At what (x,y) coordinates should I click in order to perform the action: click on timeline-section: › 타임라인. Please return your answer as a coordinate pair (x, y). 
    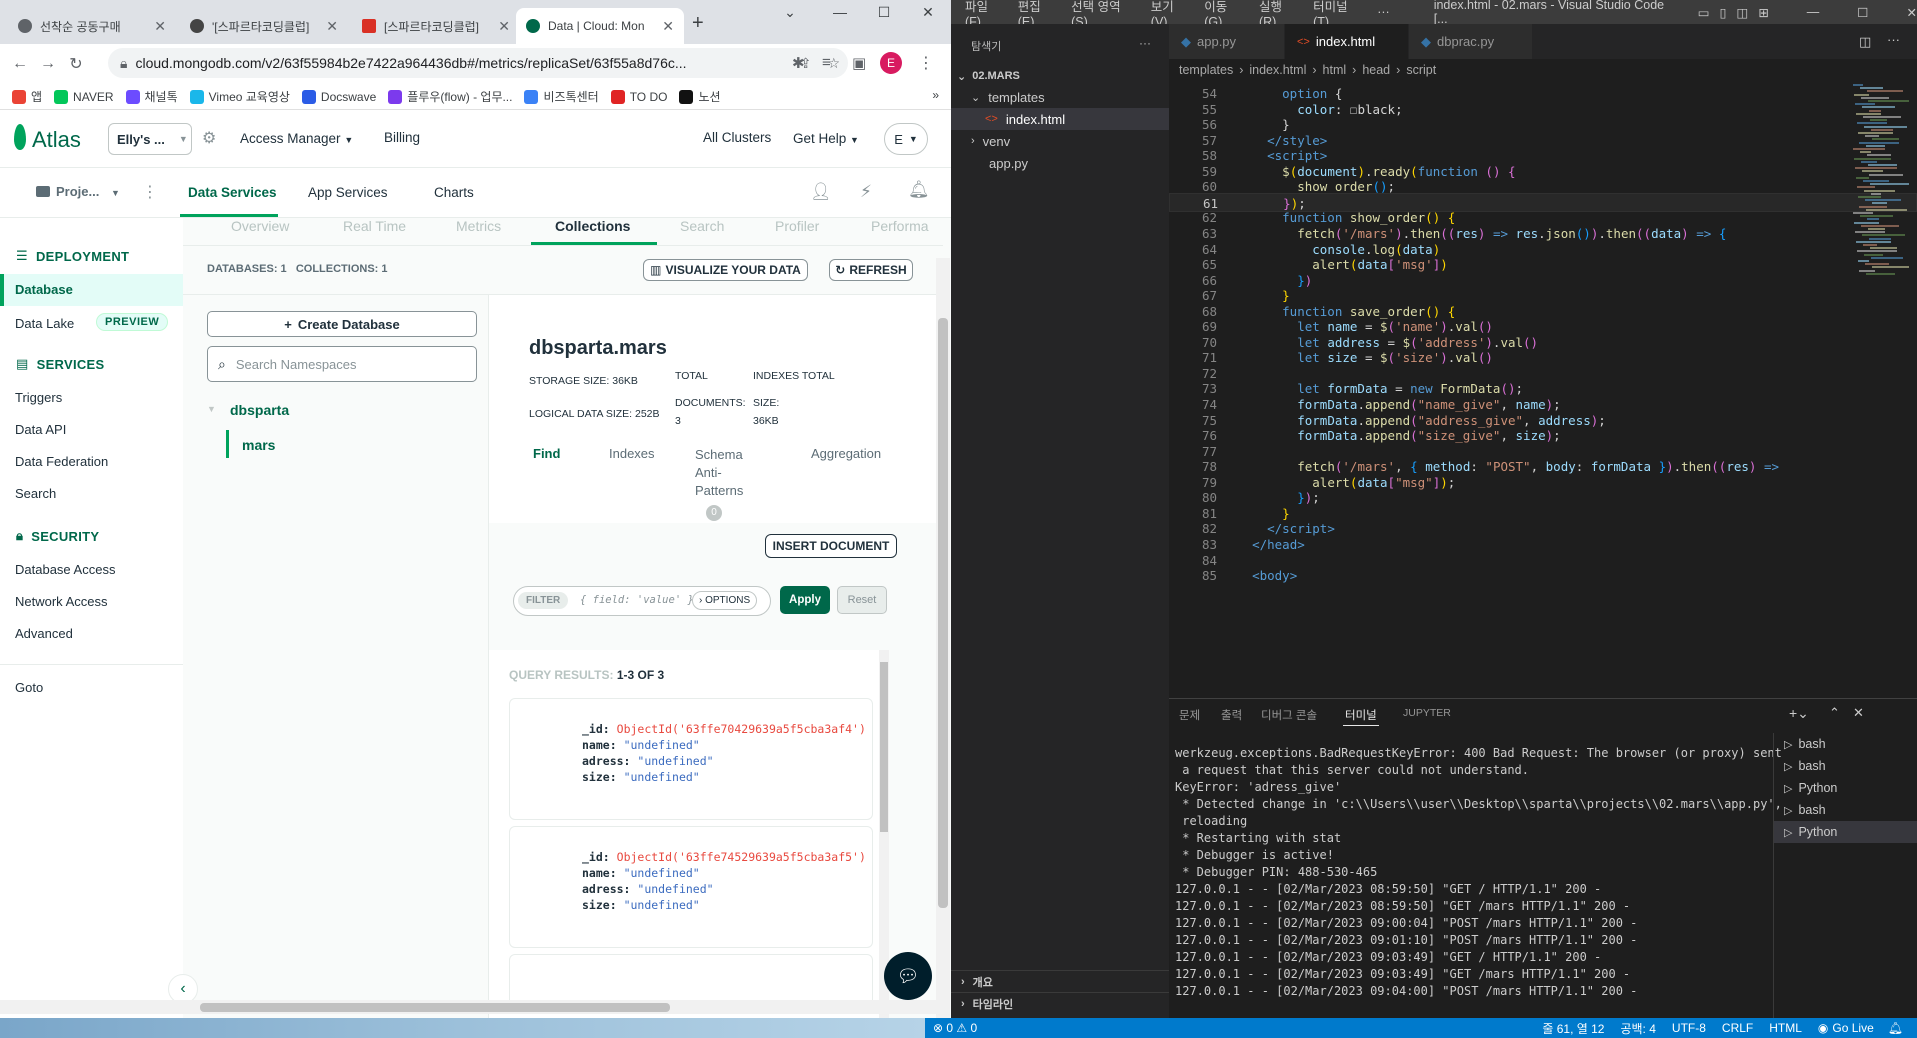
    Looking at the image, I should click on (1060, 1003).